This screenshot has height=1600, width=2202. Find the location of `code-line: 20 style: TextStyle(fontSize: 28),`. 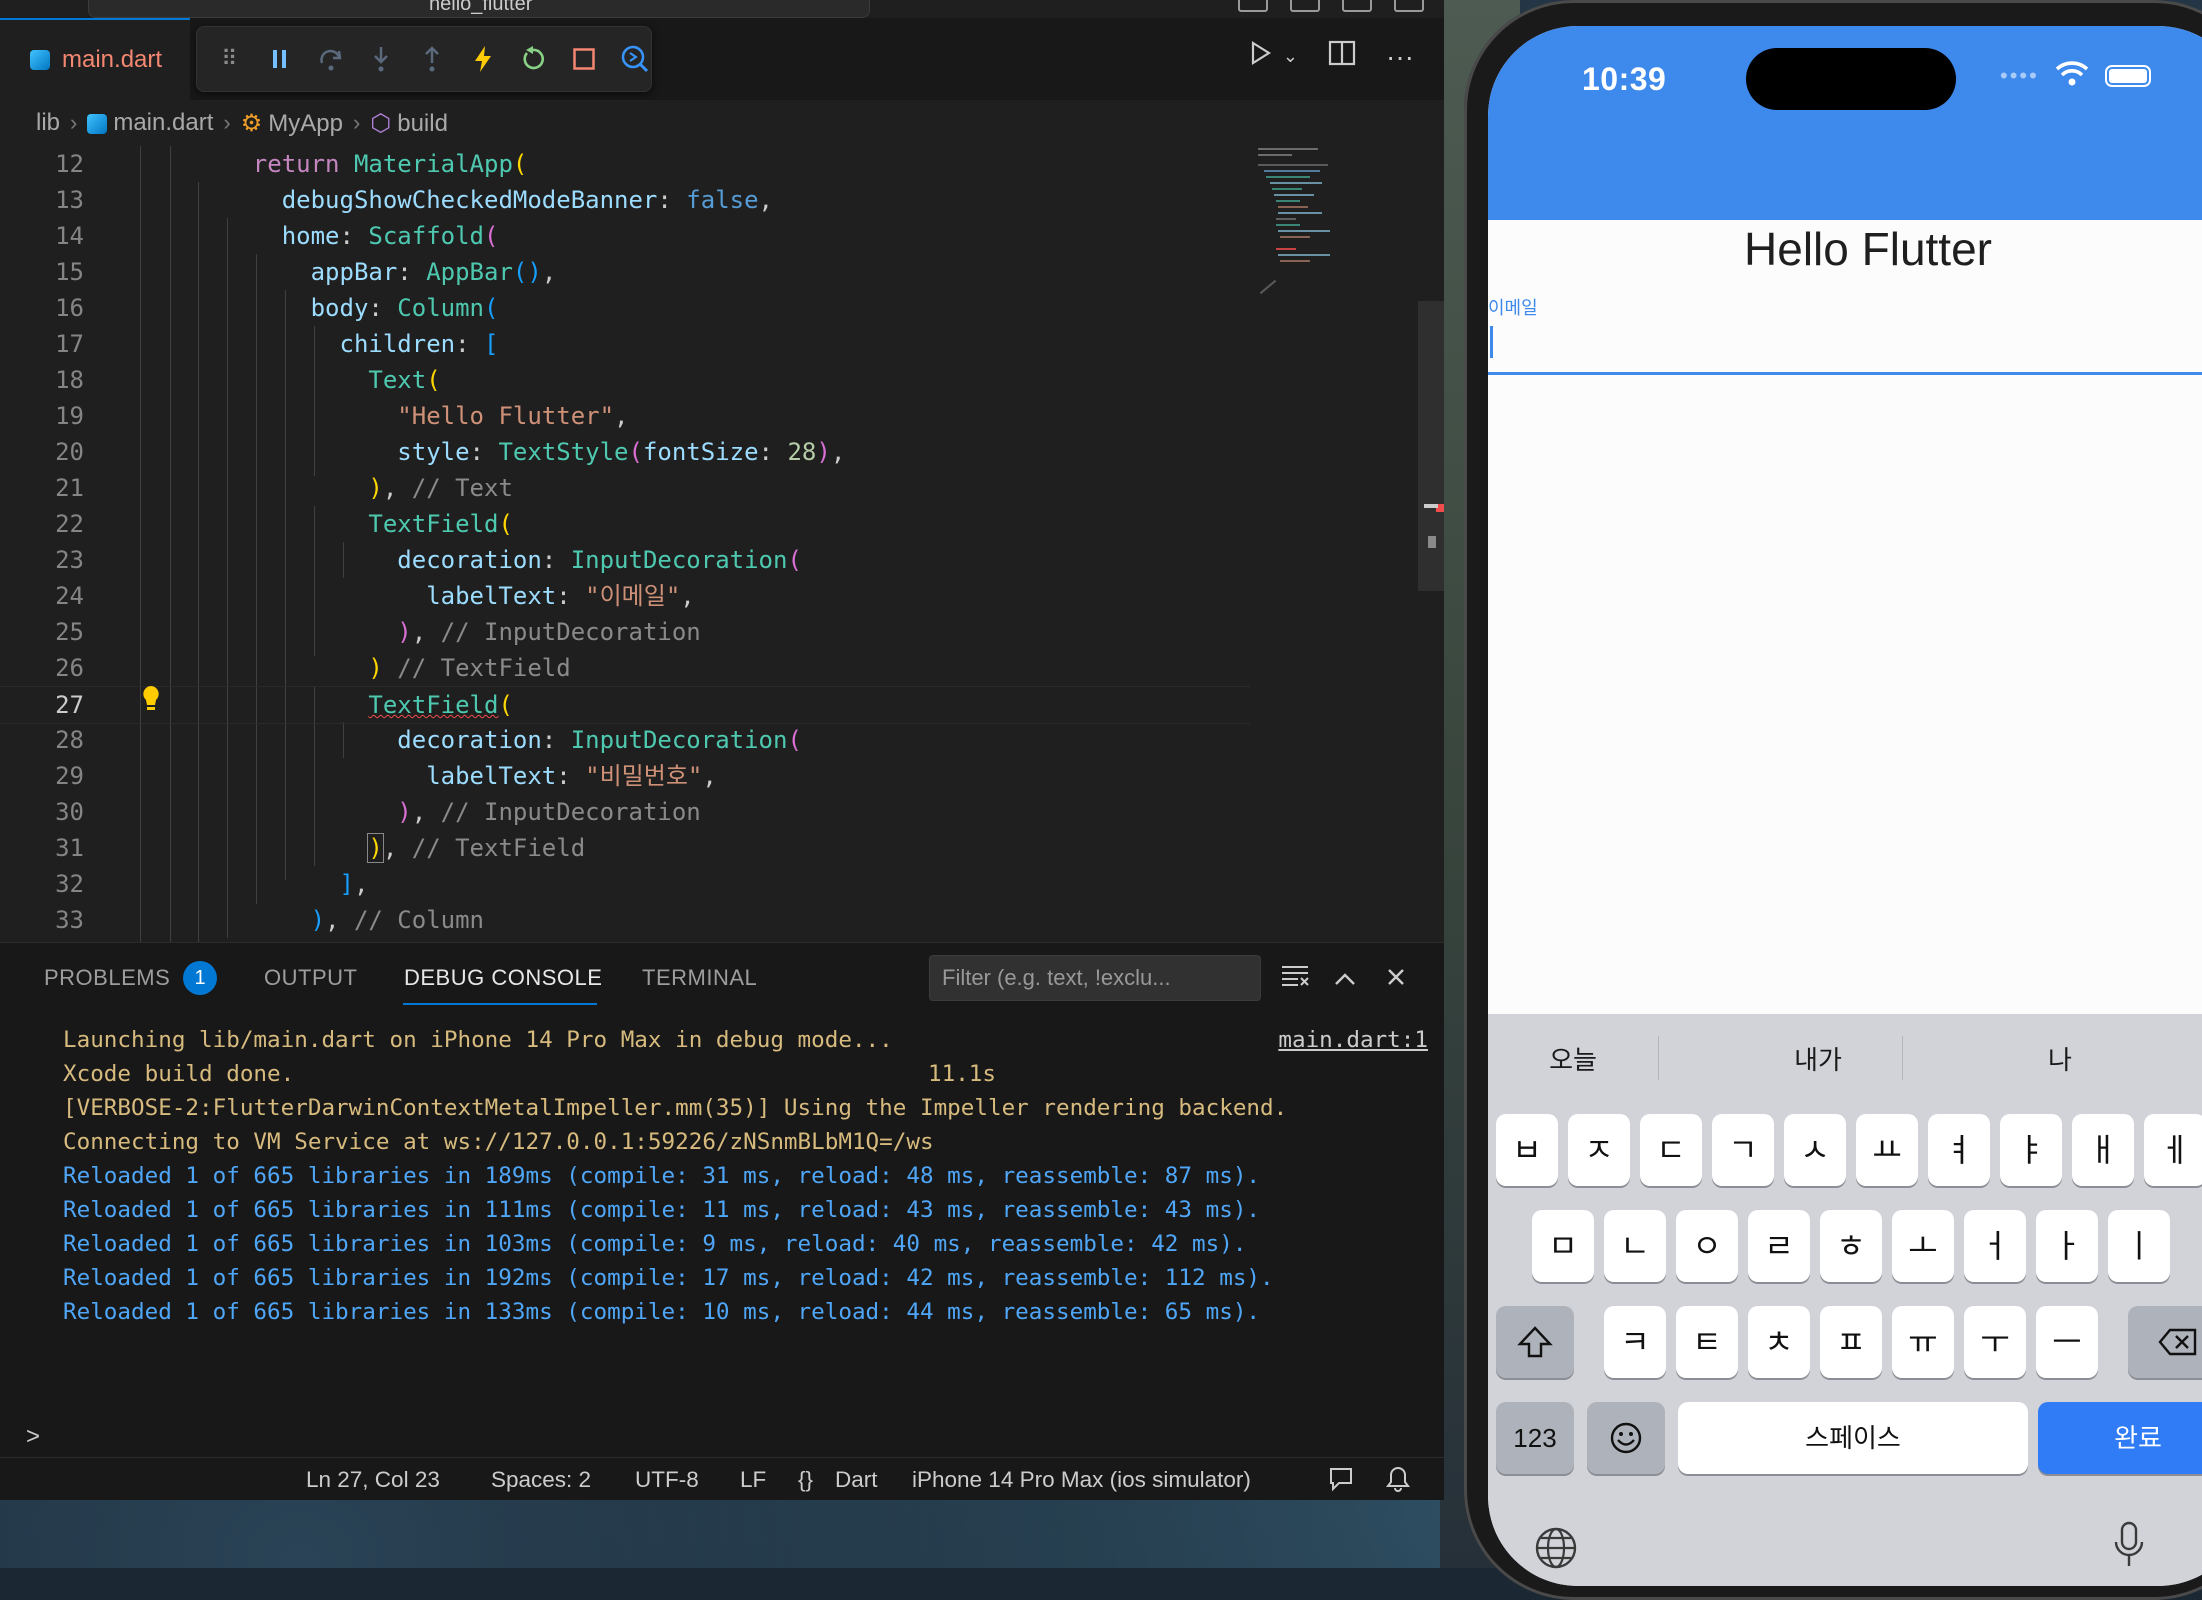

code-line: 20 style: TextStyle(fontSize: 28), is located at coordinates (625, 452).